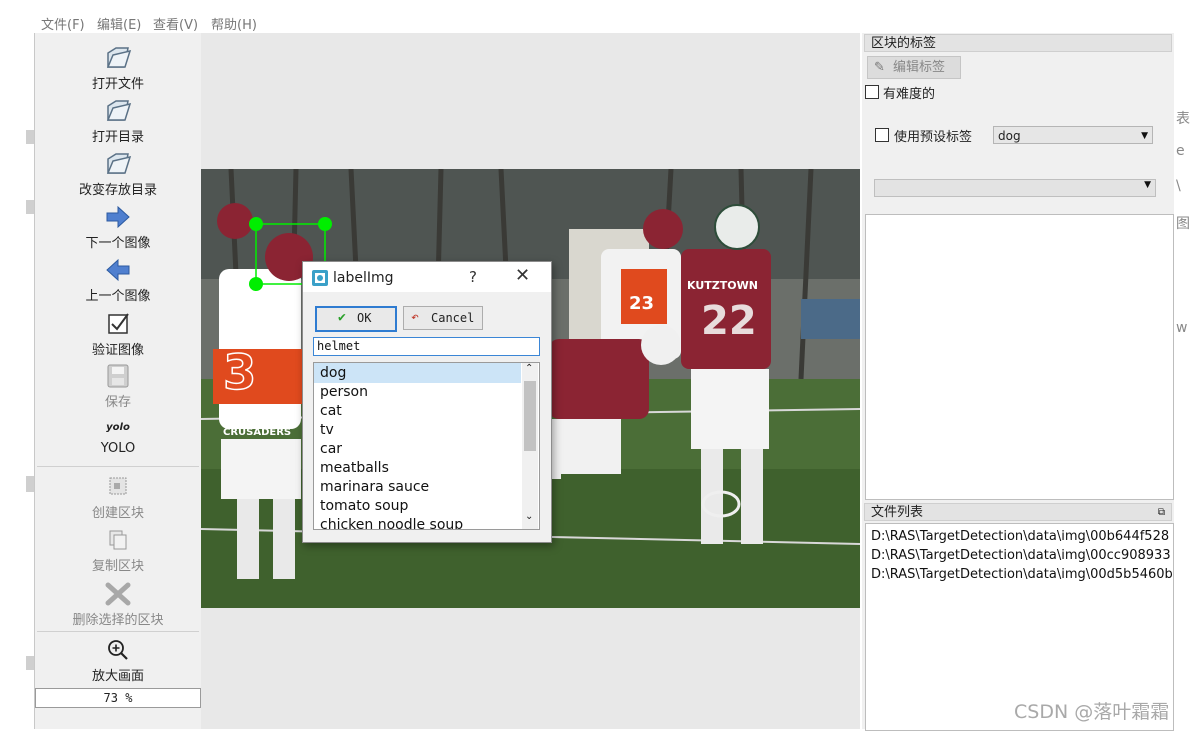  What do you see at coordinates (641, 303) in the screenshot?
I see `jersey-number: 23` at bounding box center [641, 303].